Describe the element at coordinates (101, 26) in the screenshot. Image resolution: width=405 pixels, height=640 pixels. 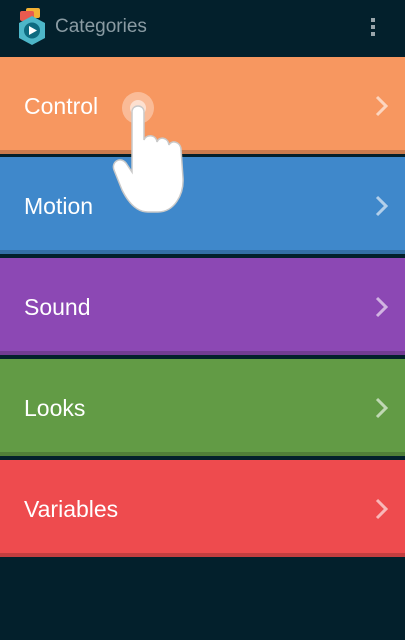
I see `page-title: Categories` at that location.